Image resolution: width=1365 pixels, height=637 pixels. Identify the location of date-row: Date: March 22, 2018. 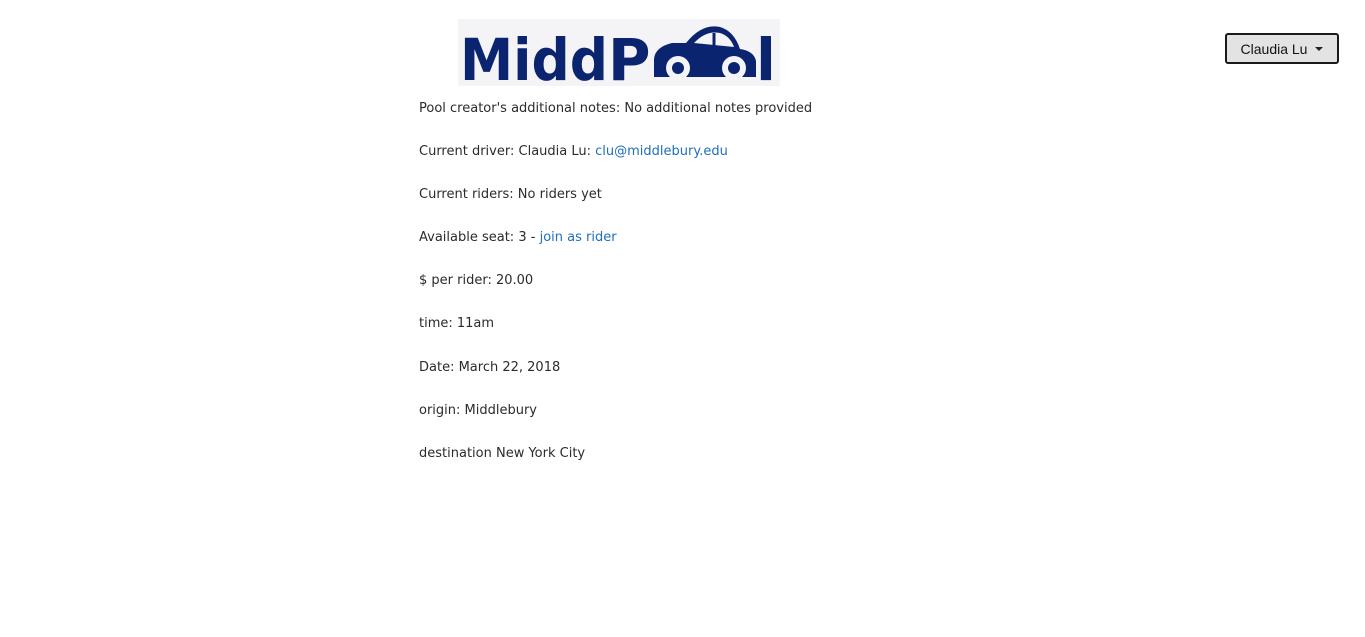
(615, 380).